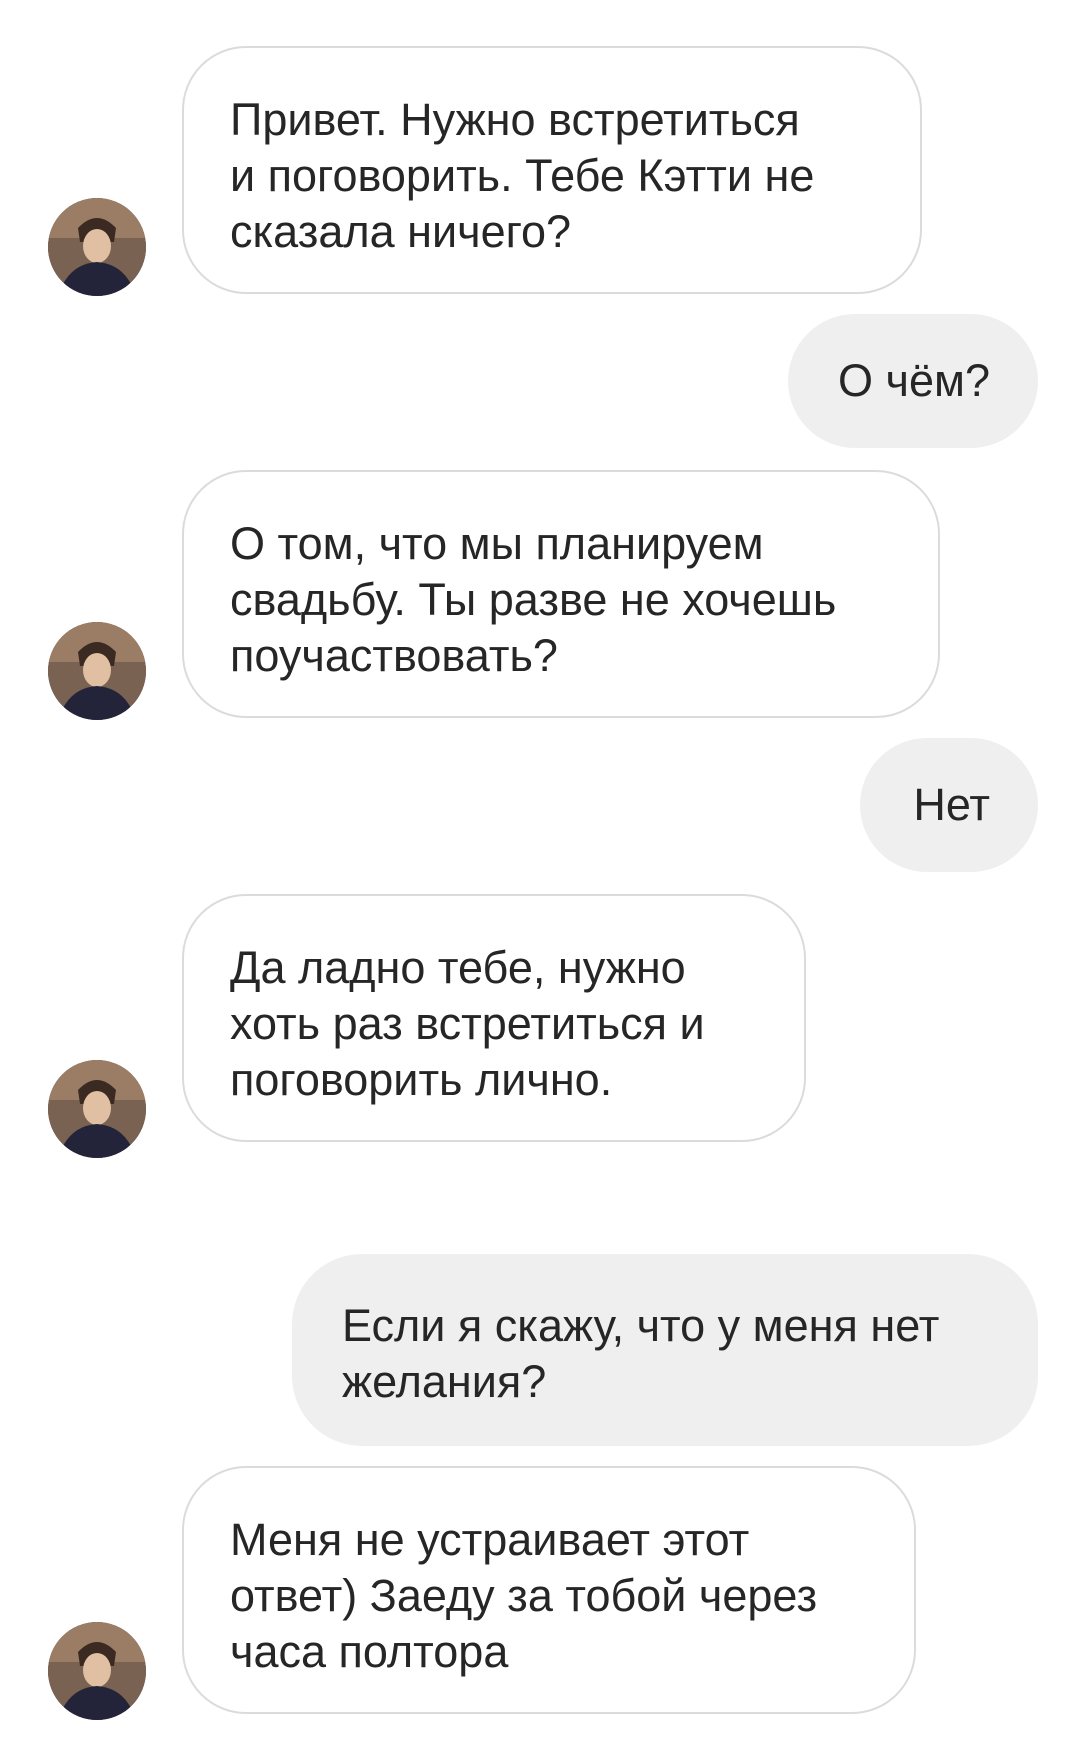  What do you see at coordinates (401, 231) in the screenshot?
I see `message-text-line: сказала ничего?` at bounding box center [401, 231].